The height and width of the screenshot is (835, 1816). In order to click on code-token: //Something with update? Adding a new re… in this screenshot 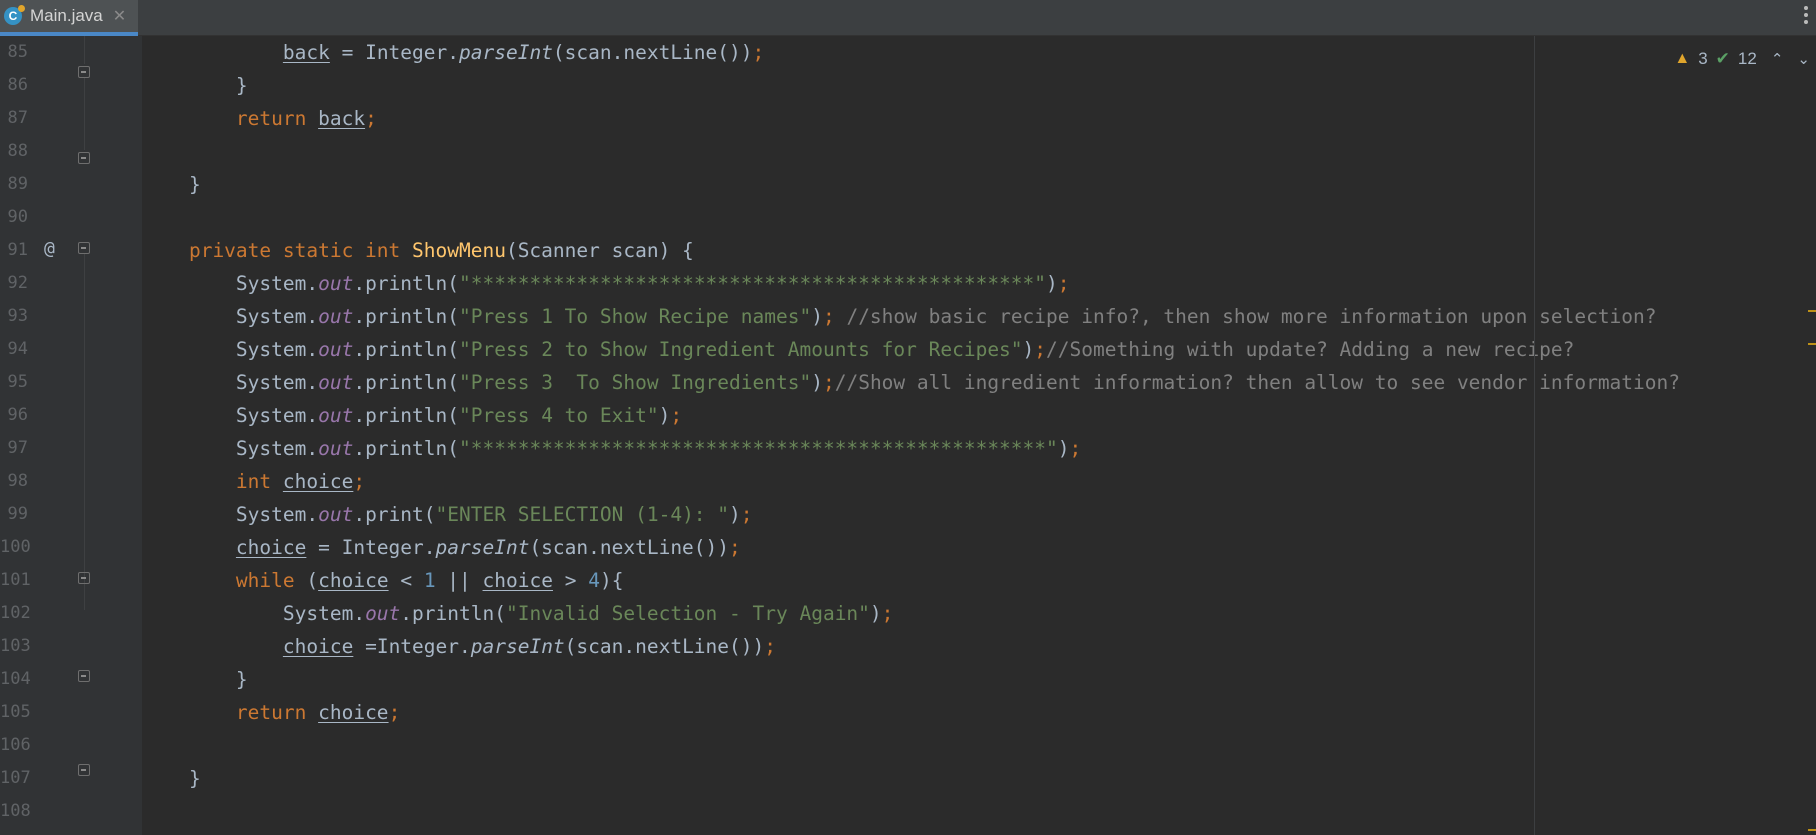, I will do `click(1310, 349)`.